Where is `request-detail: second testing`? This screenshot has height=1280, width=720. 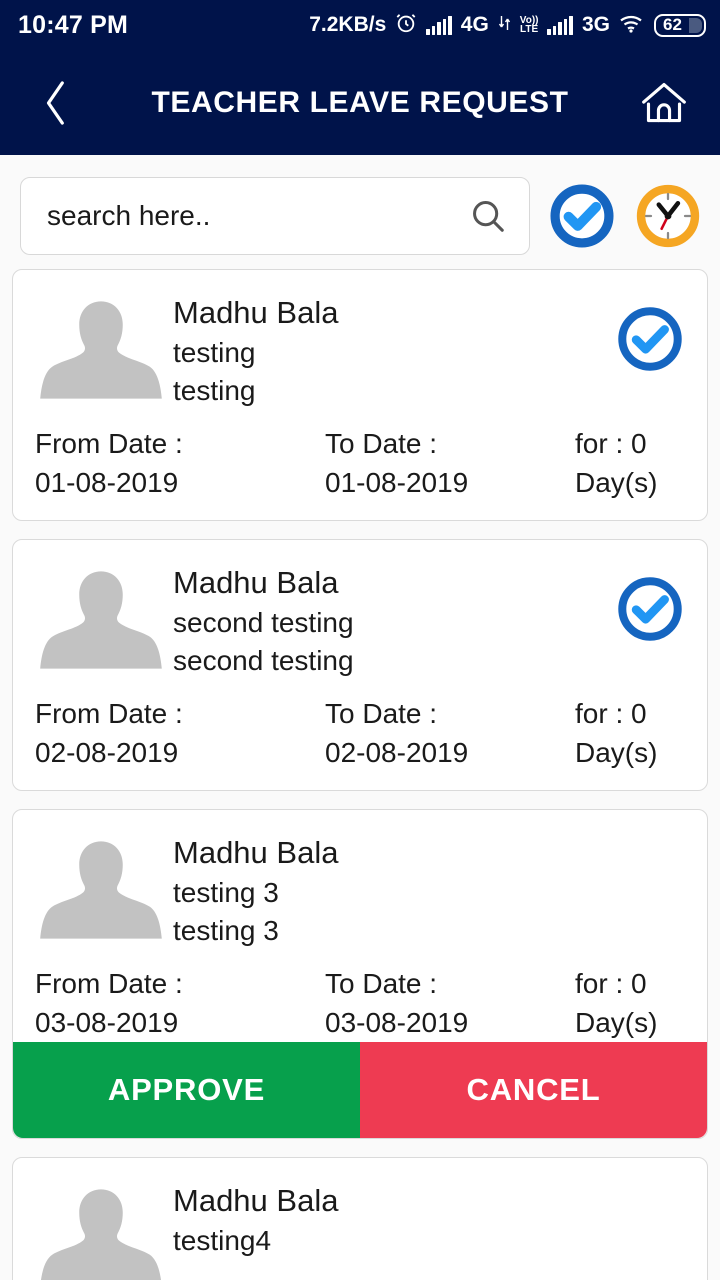
request-detail: second testing is located at coordinates (263, 660).